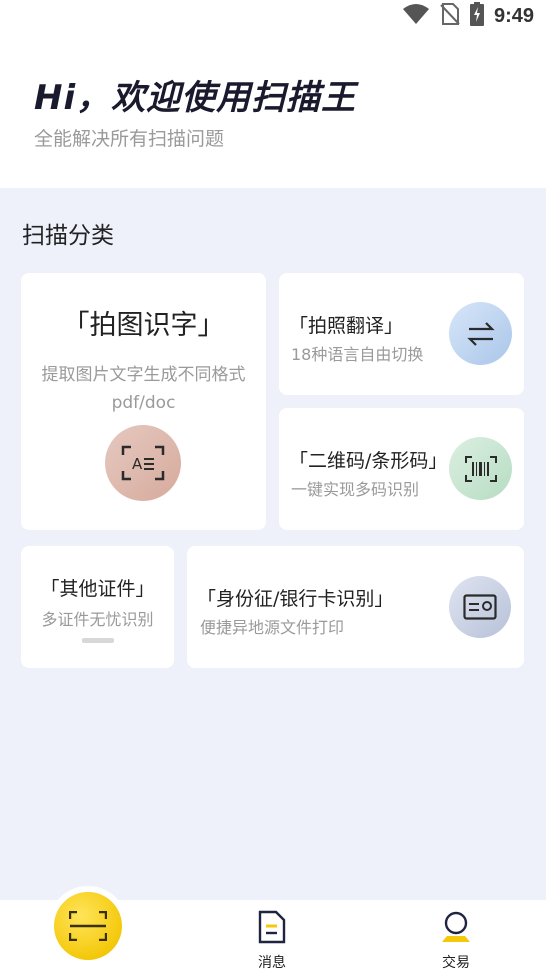 The width and height of the screenshot is (546, 977). I want to click on id-bank-card: 「身份征/银行卡识别」 便捷异地源文件打印, so click(355, 607).